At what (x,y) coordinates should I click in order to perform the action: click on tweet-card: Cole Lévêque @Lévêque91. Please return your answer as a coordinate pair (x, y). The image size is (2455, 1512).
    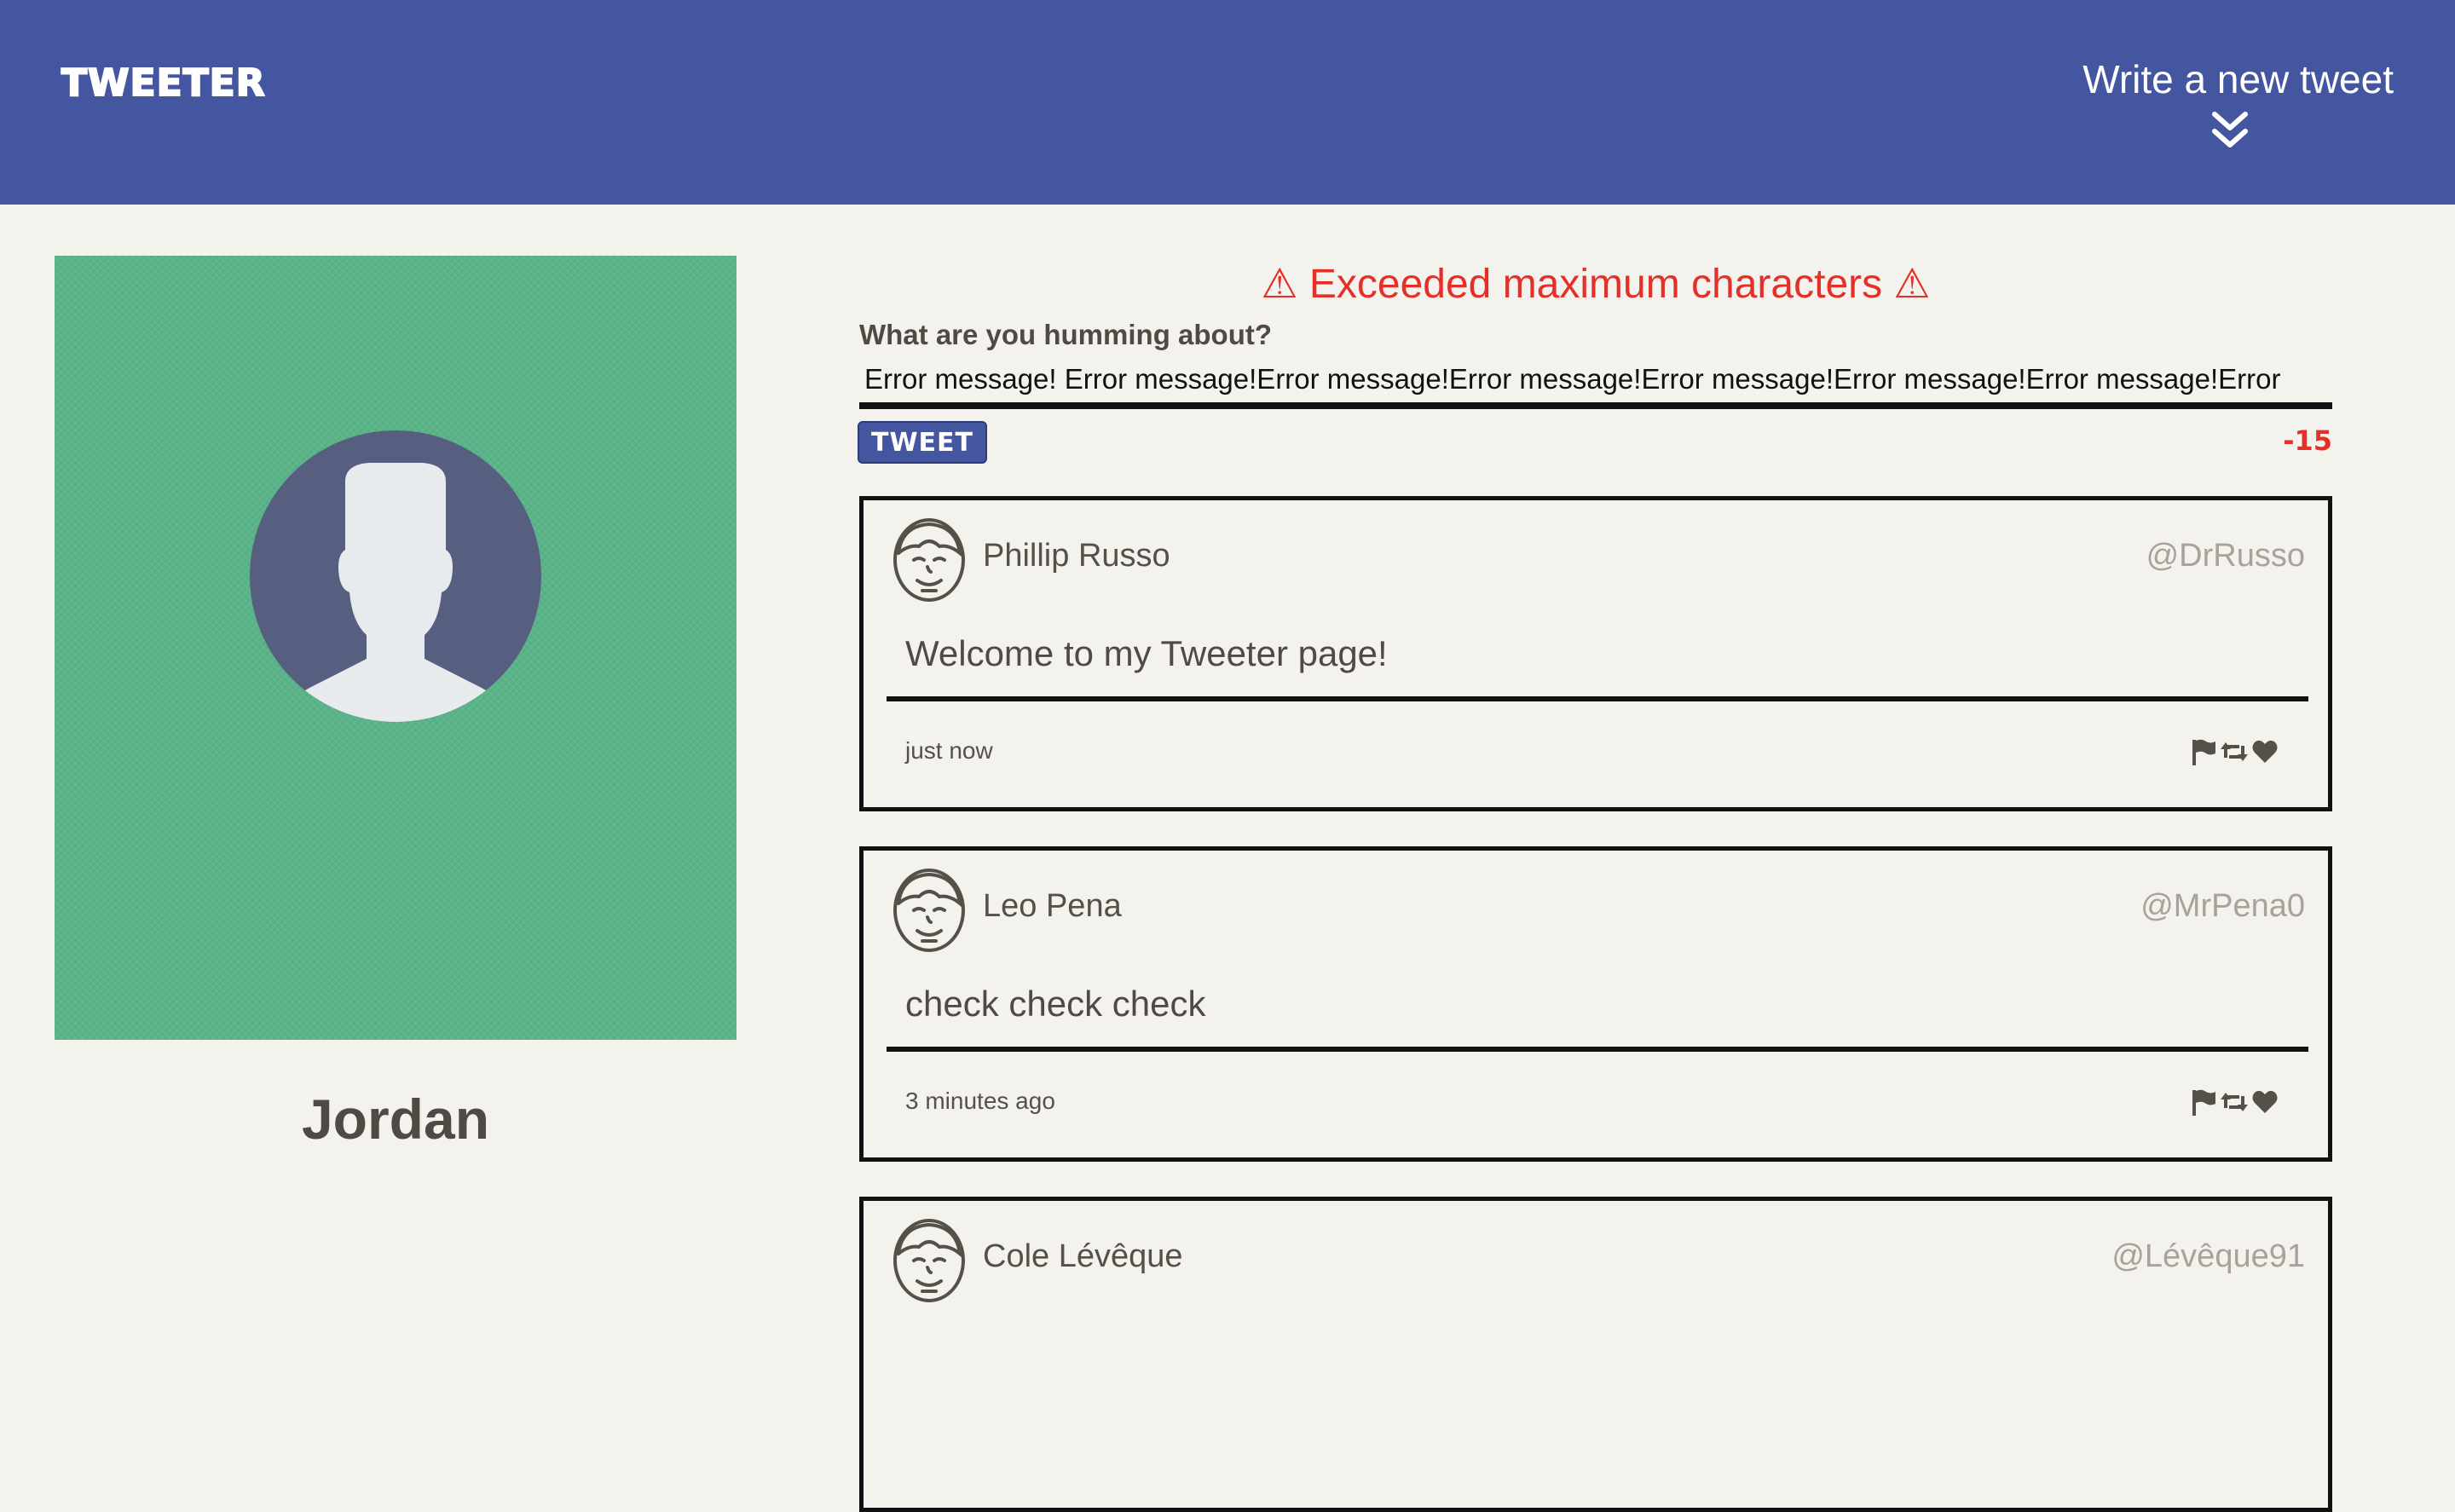
    Looking at the image, I should click on (1595, 1354).